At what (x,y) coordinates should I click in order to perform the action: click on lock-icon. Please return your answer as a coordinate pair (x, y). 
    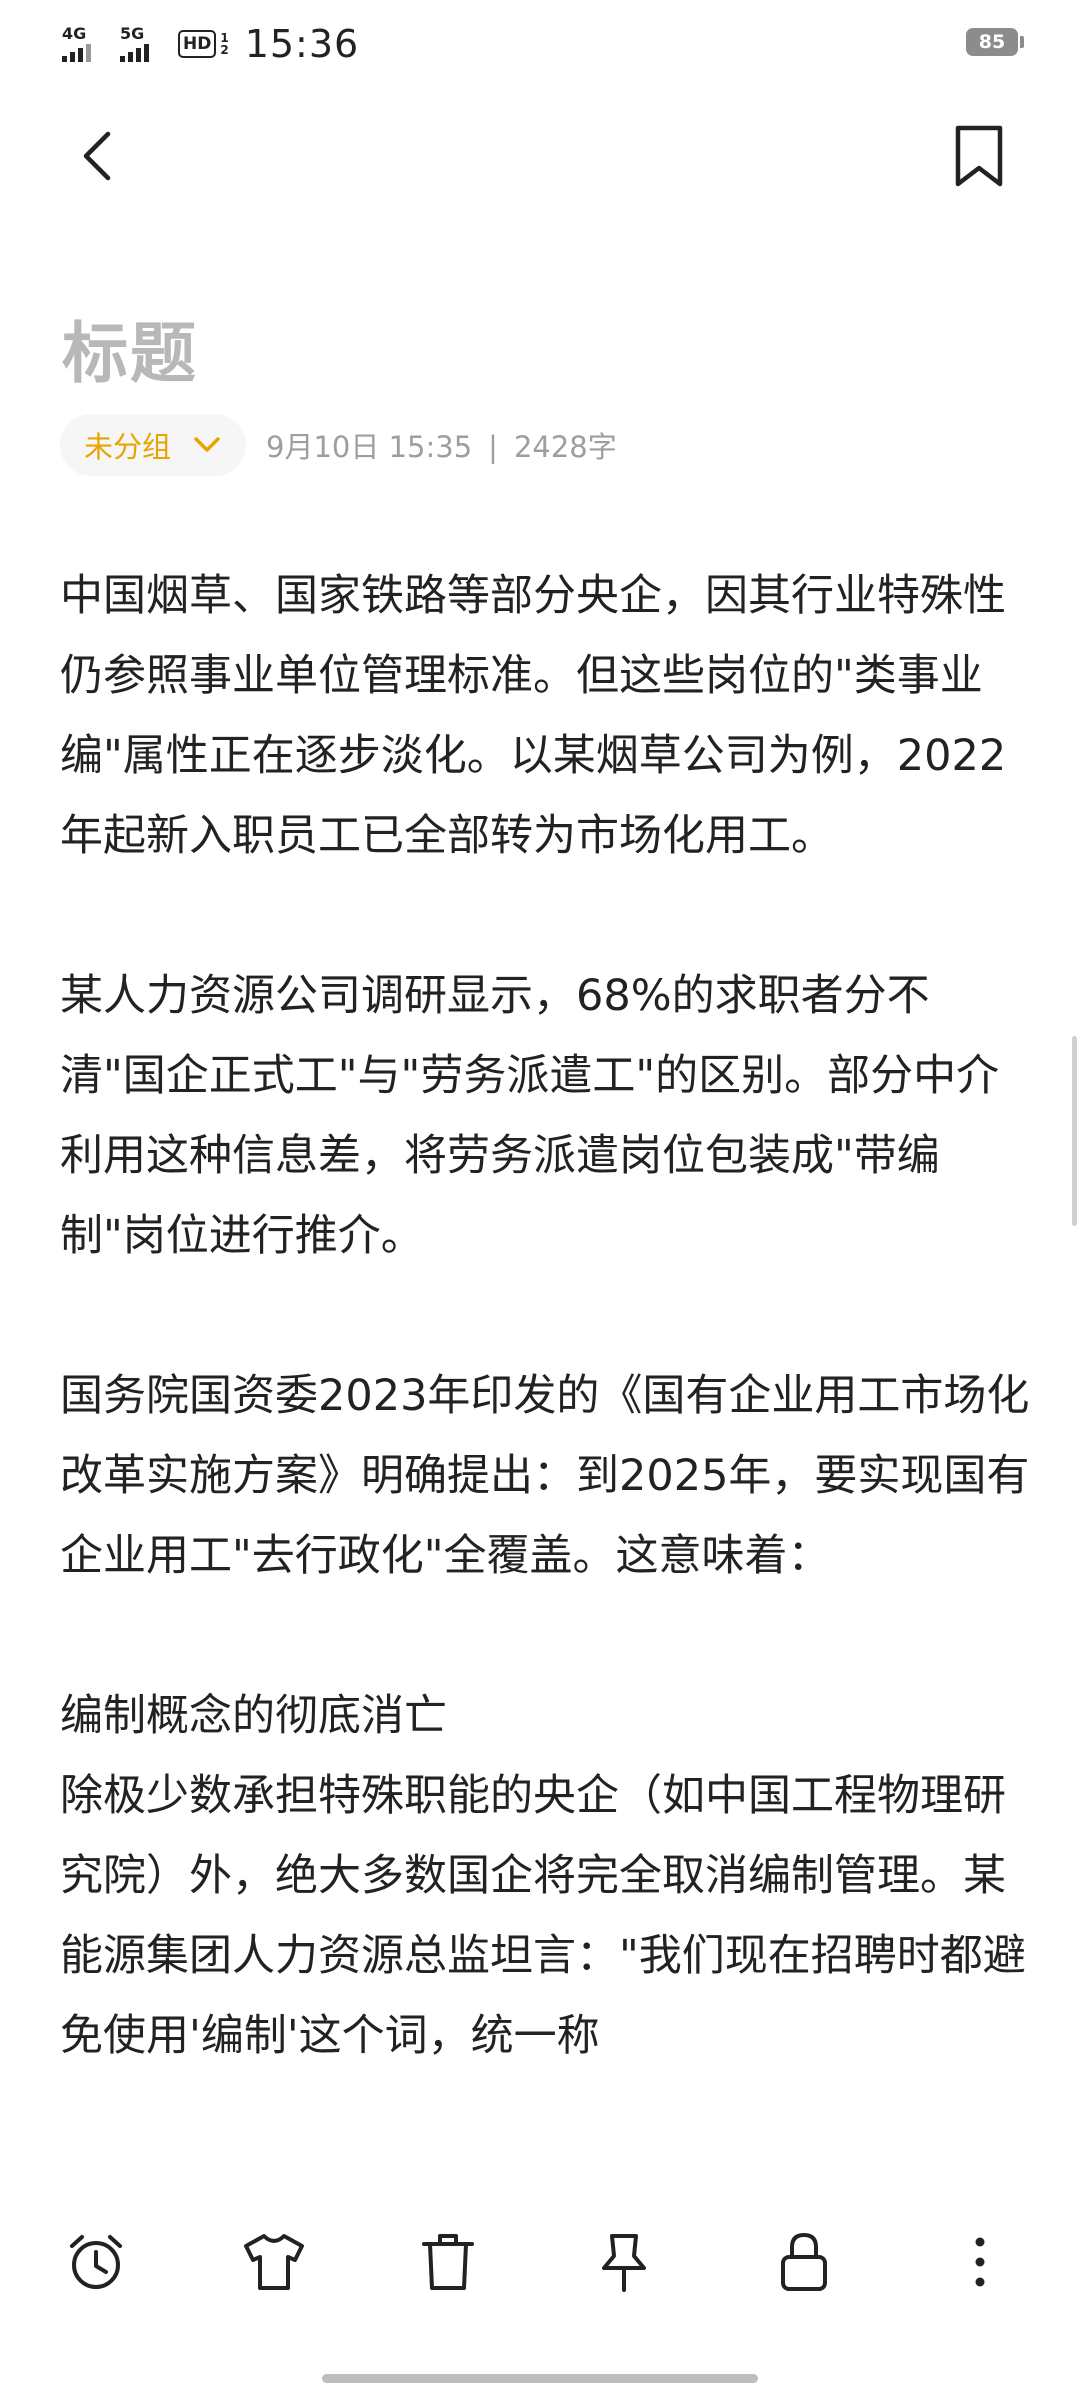
    Looking at the image, I should click on (804, 2261).